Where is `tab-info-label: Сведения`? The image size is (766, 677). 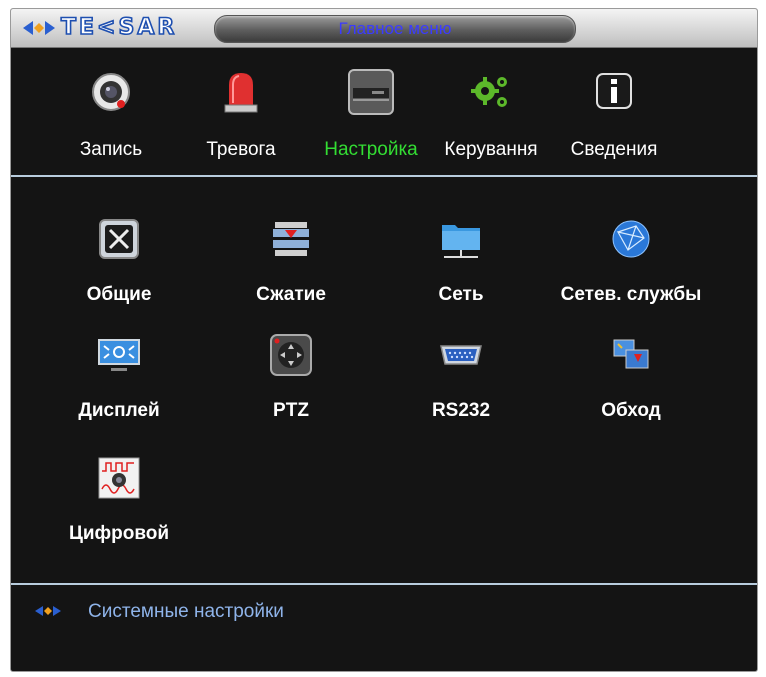
tab-info-label: Сведения is located at coordinates (614, 149).